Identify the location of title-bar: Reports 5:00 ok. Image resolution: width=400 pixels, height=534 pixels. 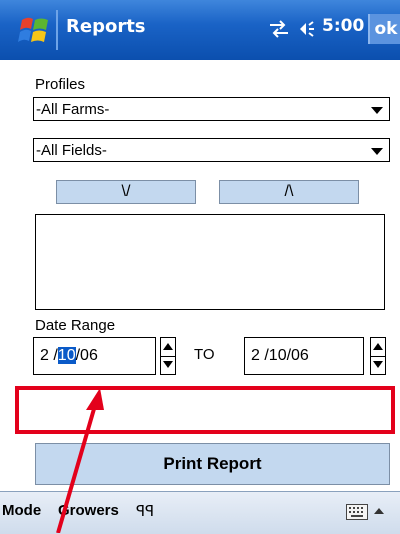
(200, 30).